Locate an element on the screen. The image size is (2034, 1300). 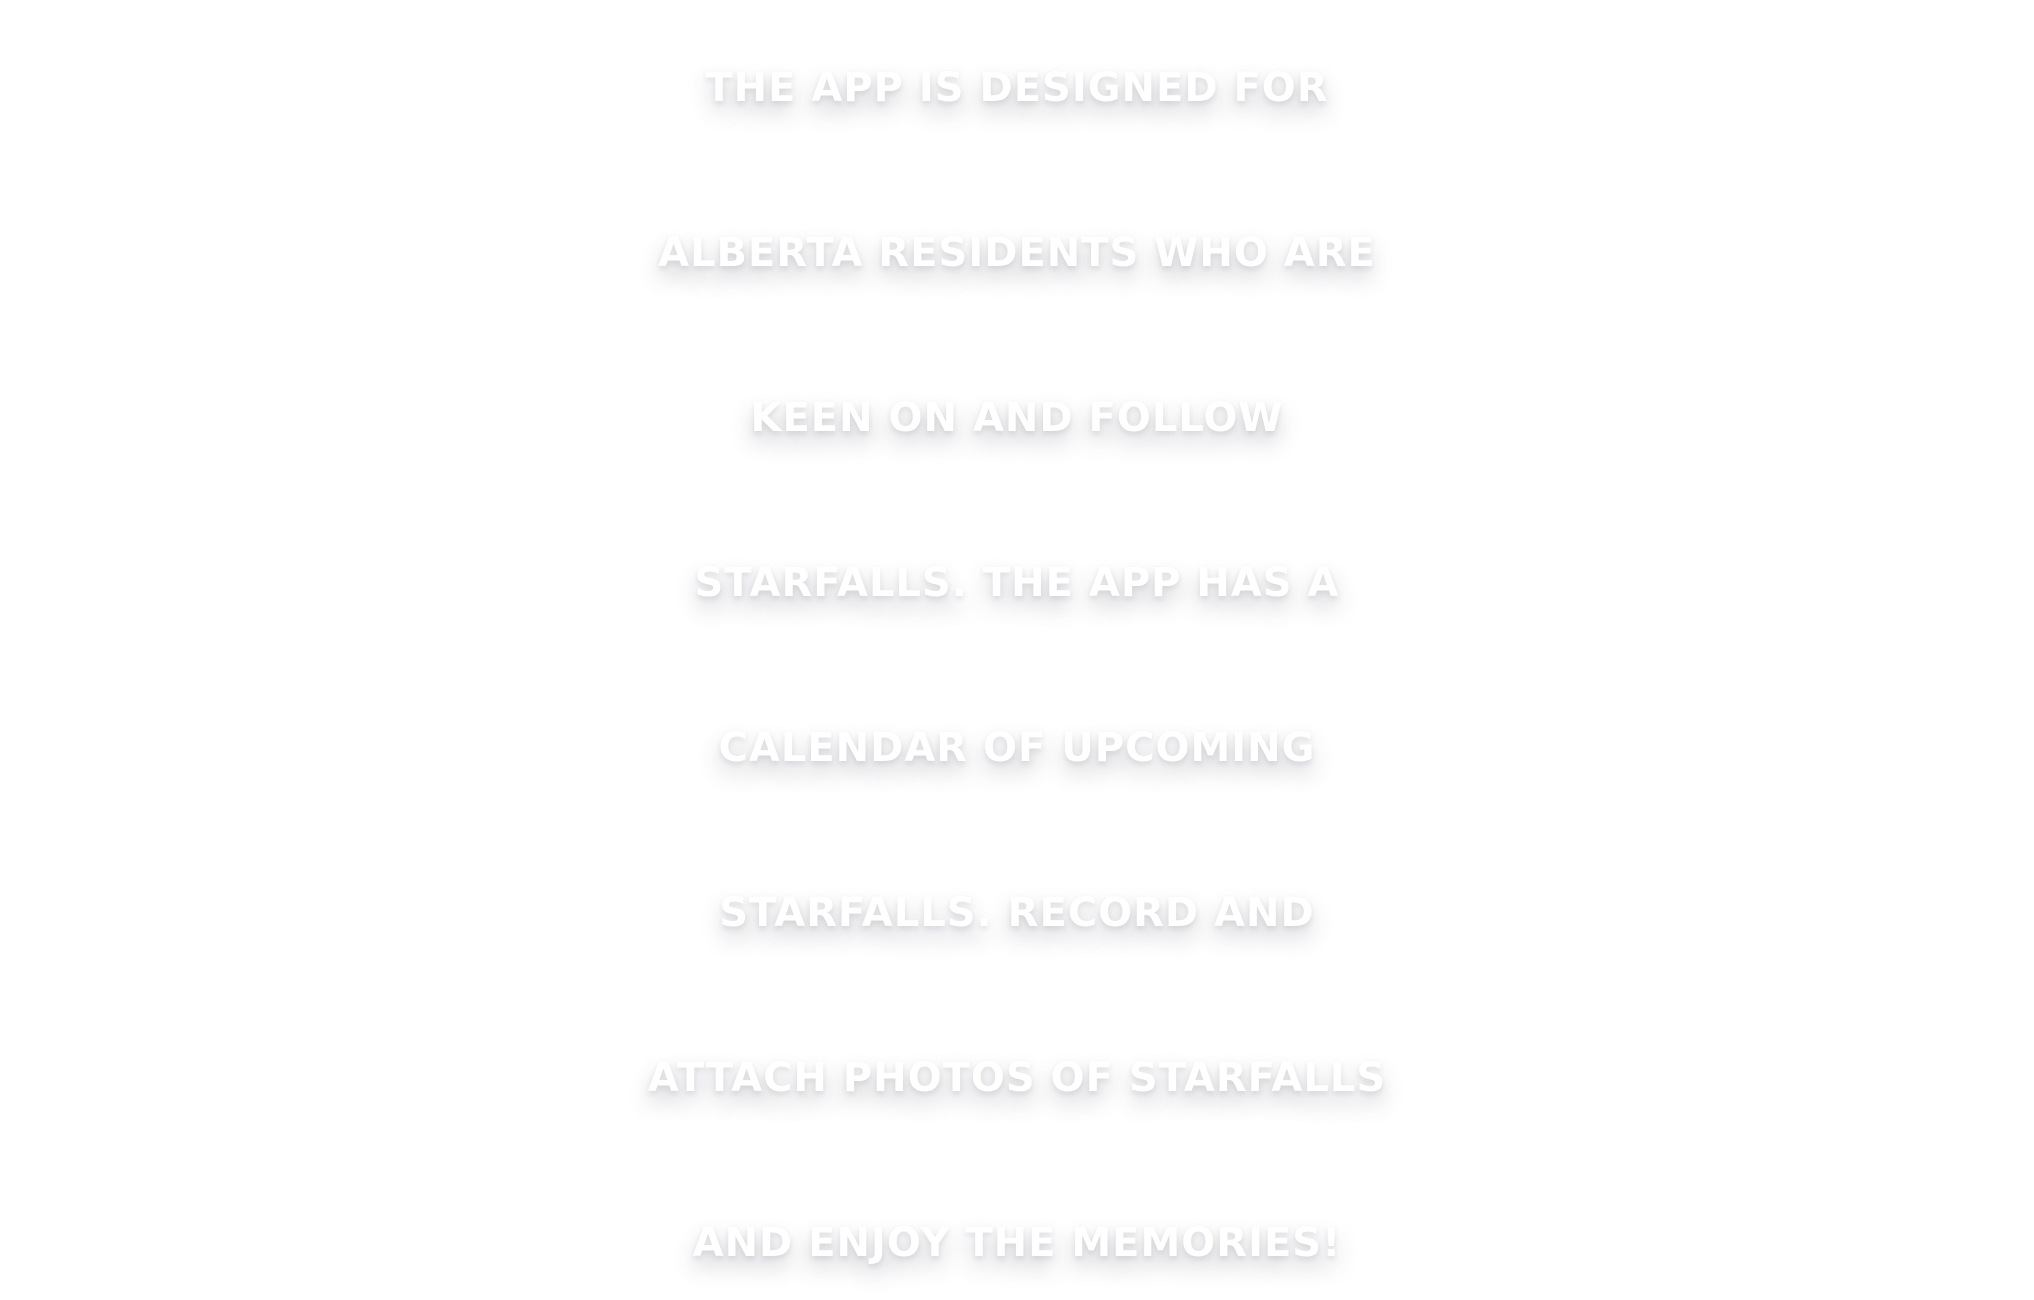
headline-line-2: ALBERTA RESIDENTS WHO ARE is located at coordinates (1017, 253).